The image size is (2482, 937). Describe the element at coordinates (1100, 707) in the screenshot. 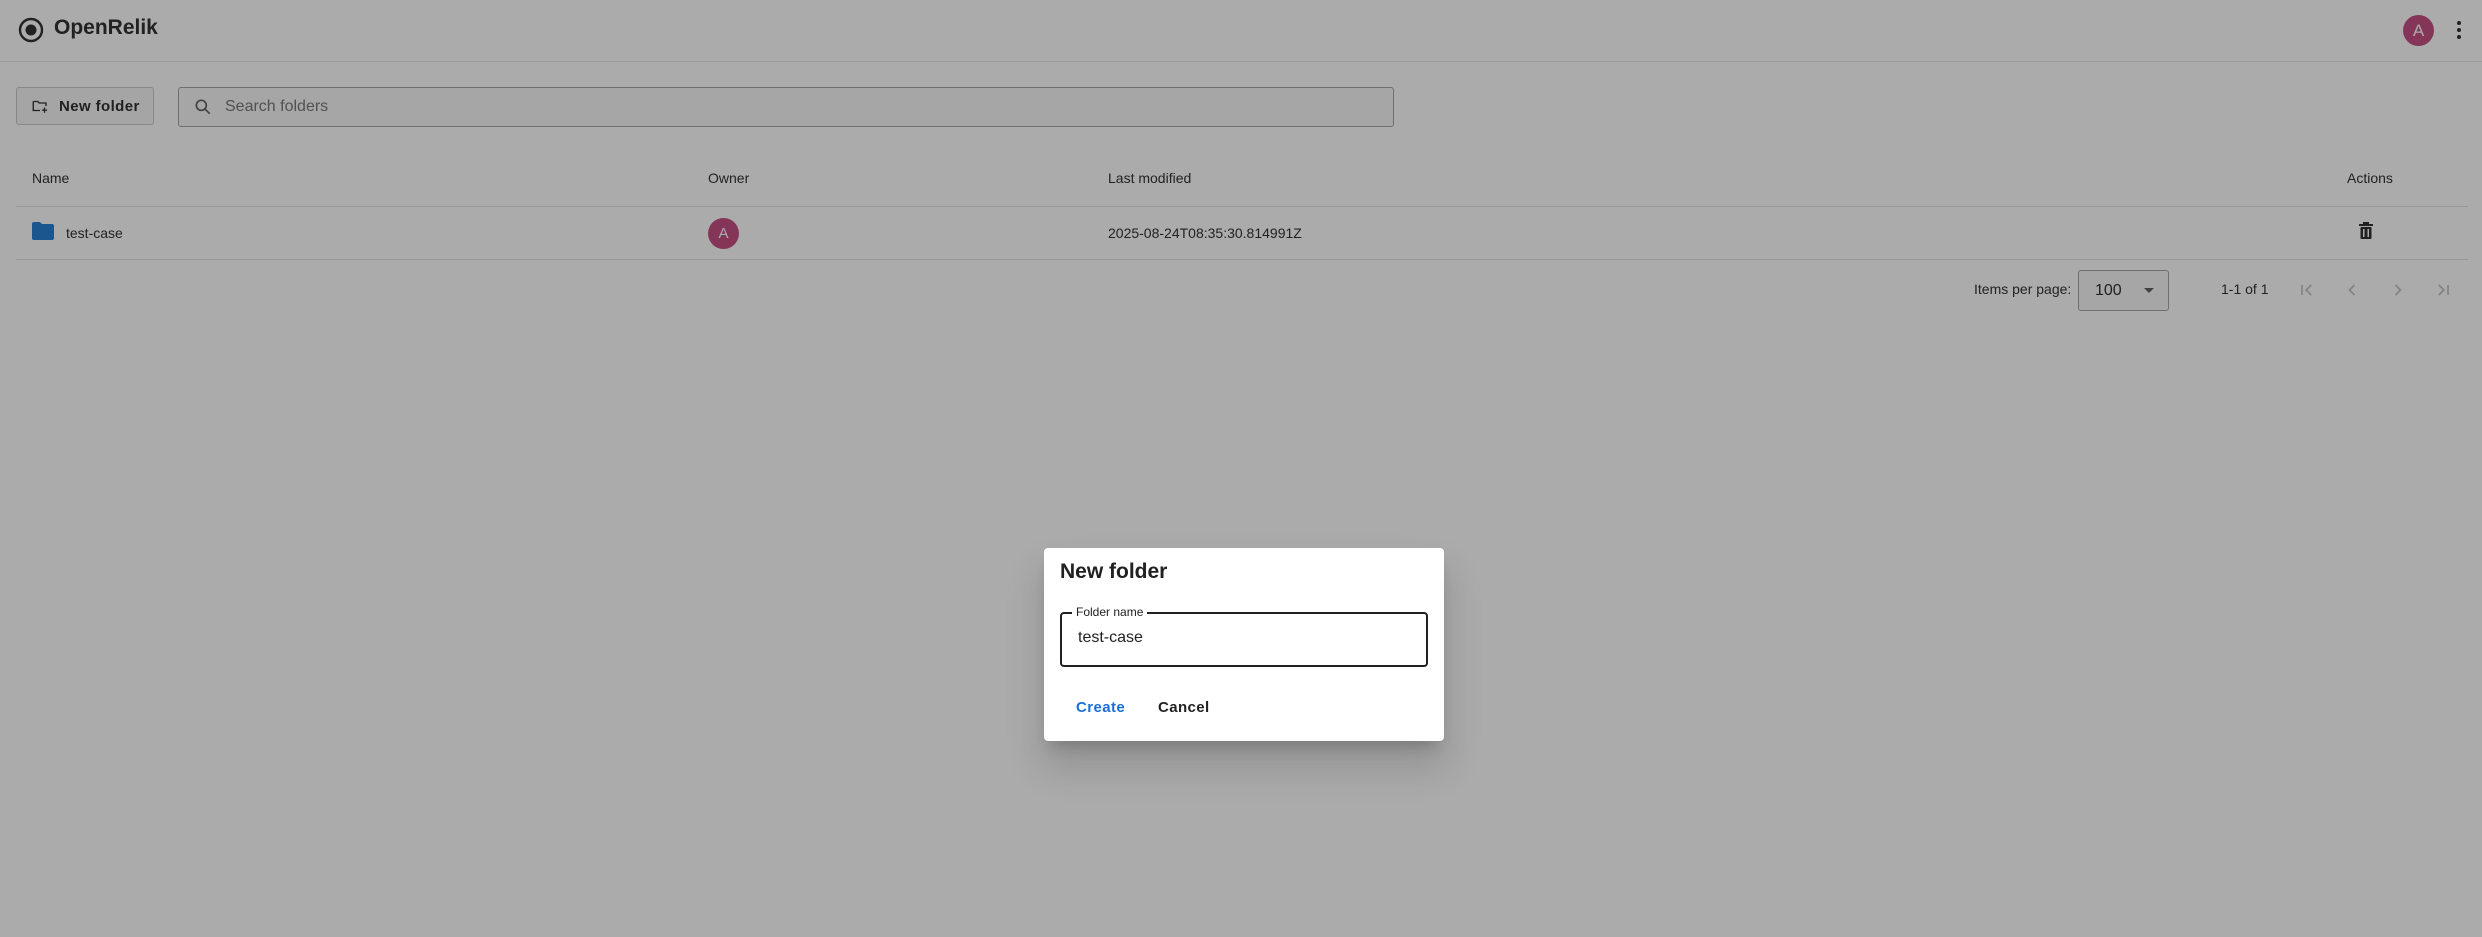

I see `create-button: Create` at that location.